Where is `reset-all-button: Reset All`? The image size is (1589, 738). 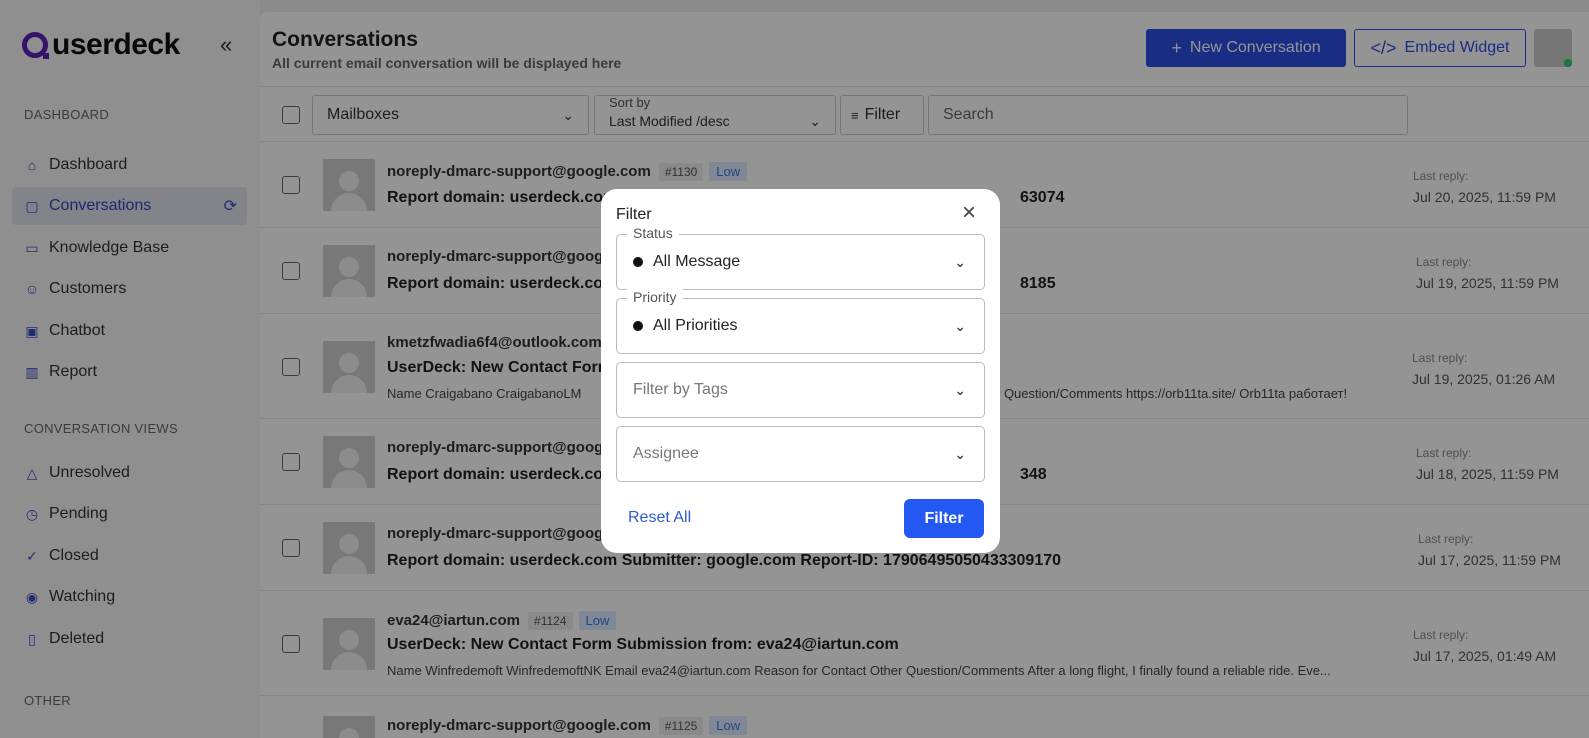 reset-all-button: Reset All is located at coordinates (659, 518).